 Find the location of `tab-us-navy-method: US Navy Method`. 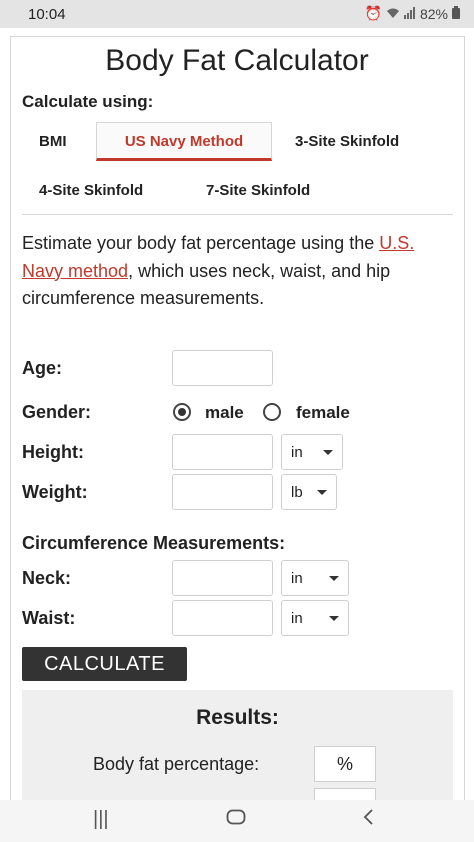

tab-us-navy-method: US Navy Method is located at coordinates (184, 141).